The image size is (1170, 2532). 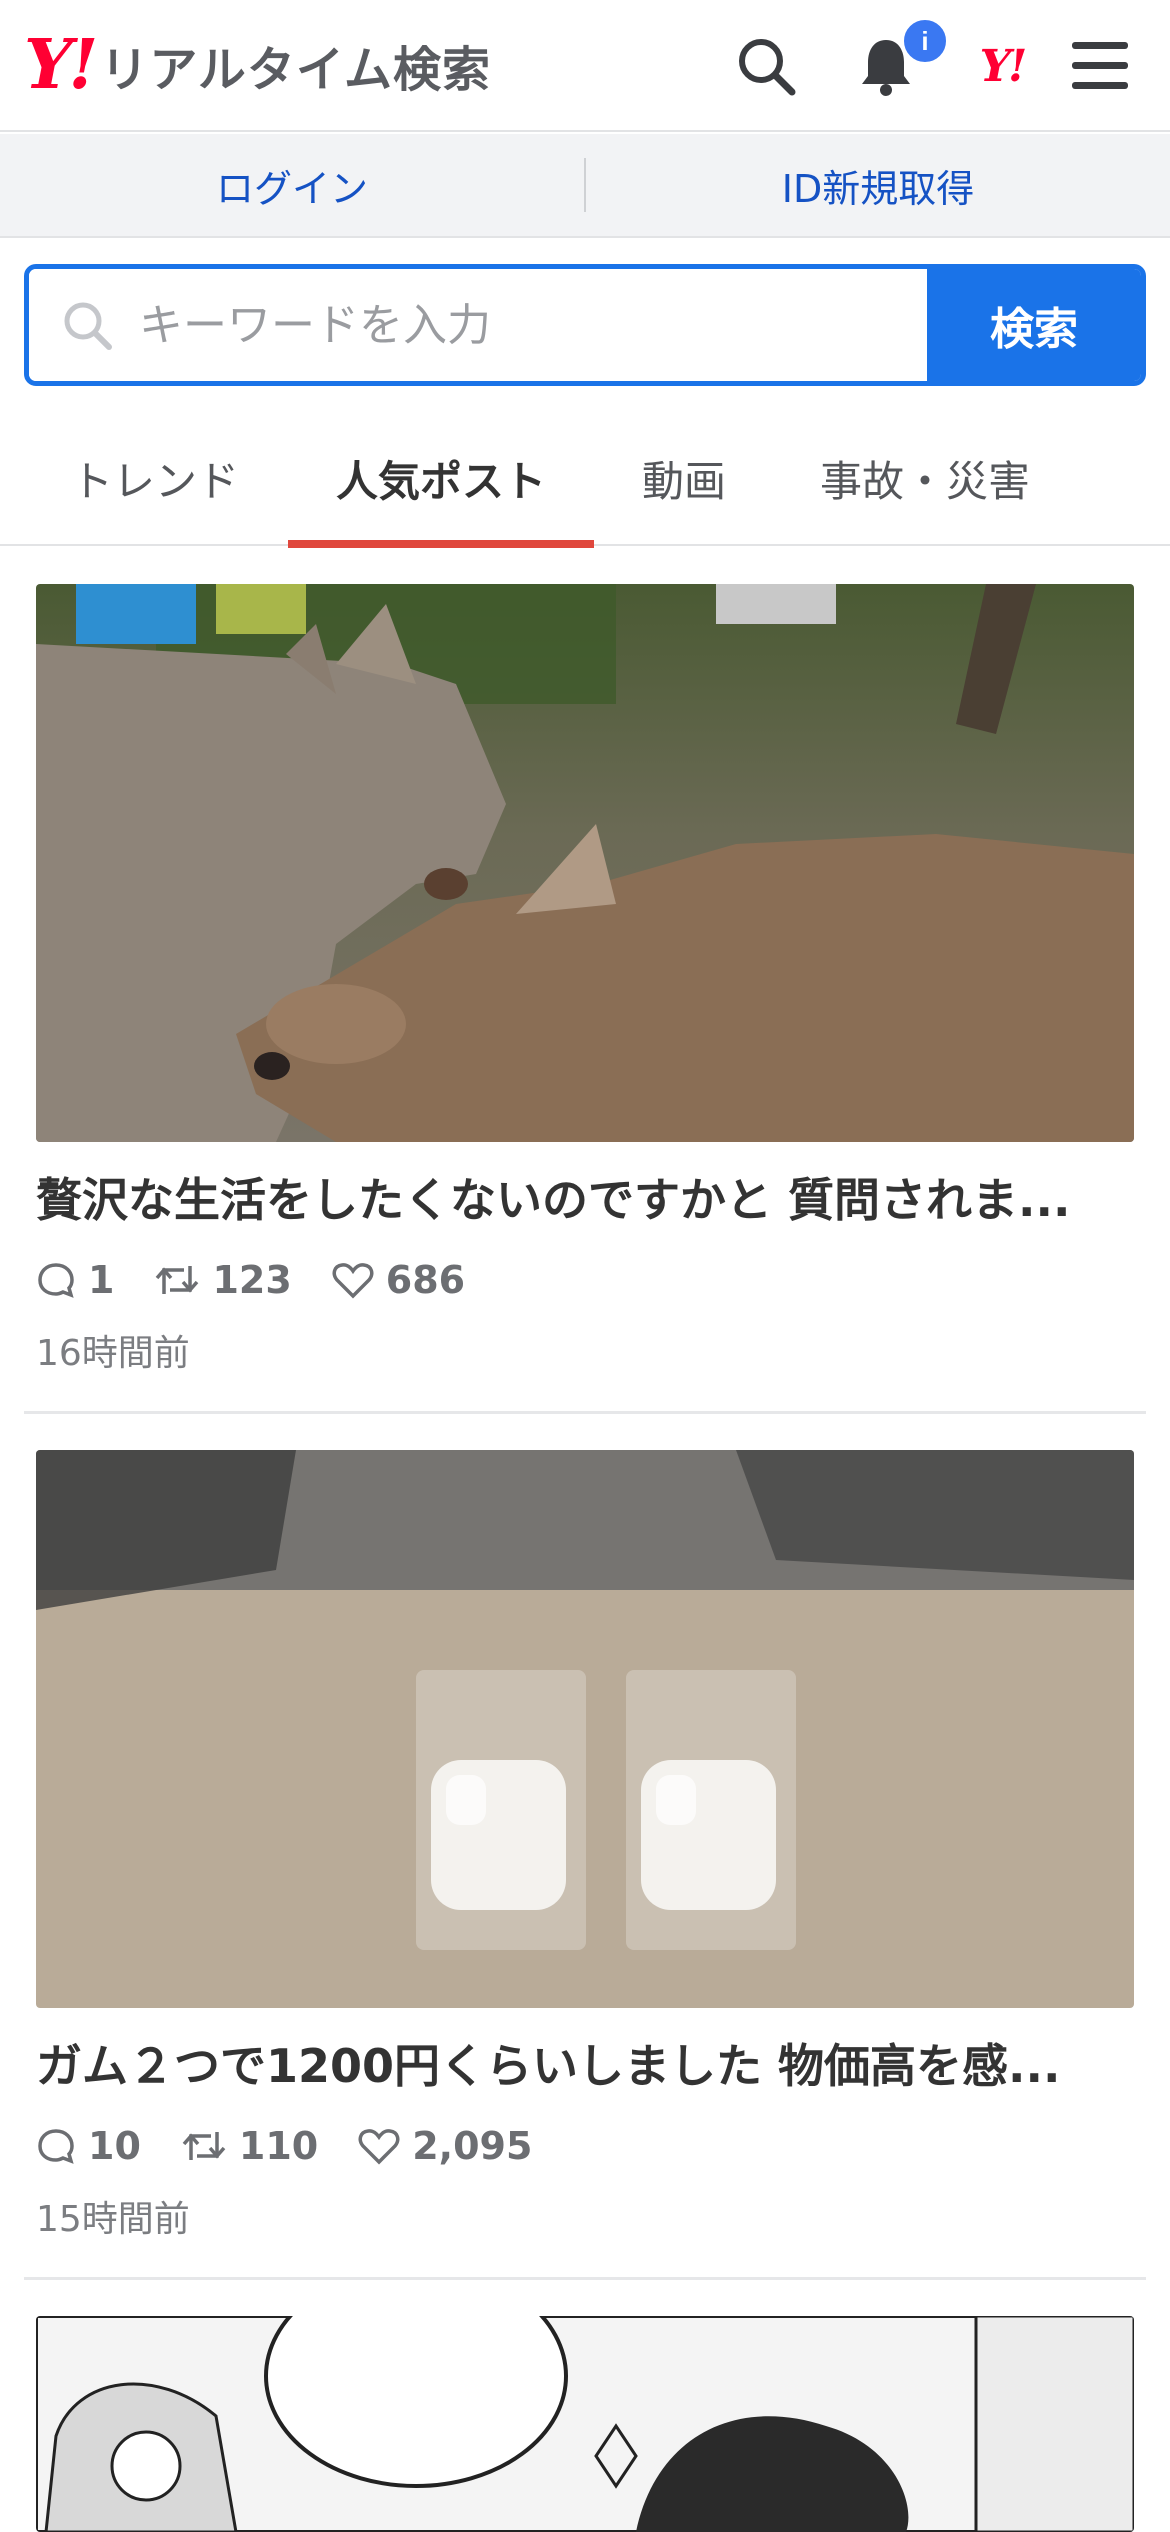 I want to click on search-icon, so click(x=766, y=66).